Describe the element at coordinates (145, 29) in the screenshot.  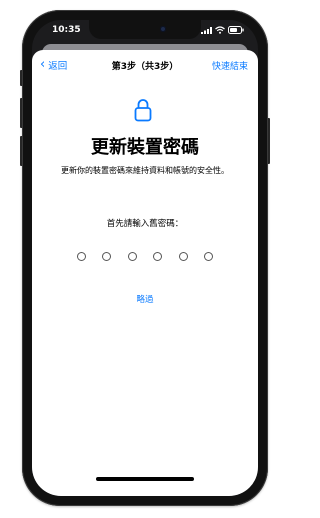
I see `notch` at that location.